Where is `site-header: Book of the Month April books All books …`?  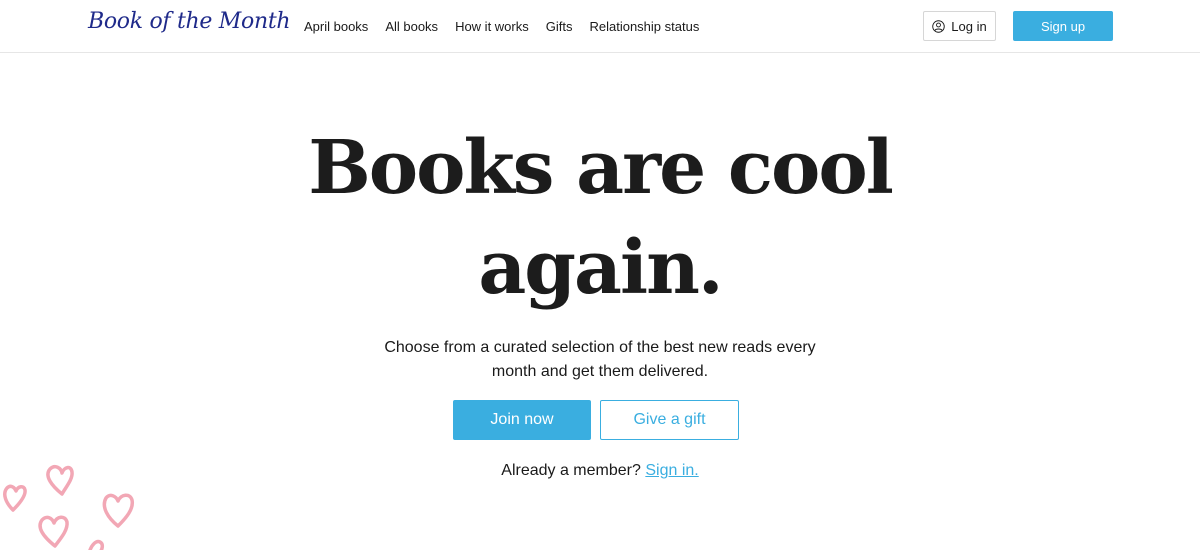
site-header: Book of the Month April books All books … is located at coordinates (600, 26).